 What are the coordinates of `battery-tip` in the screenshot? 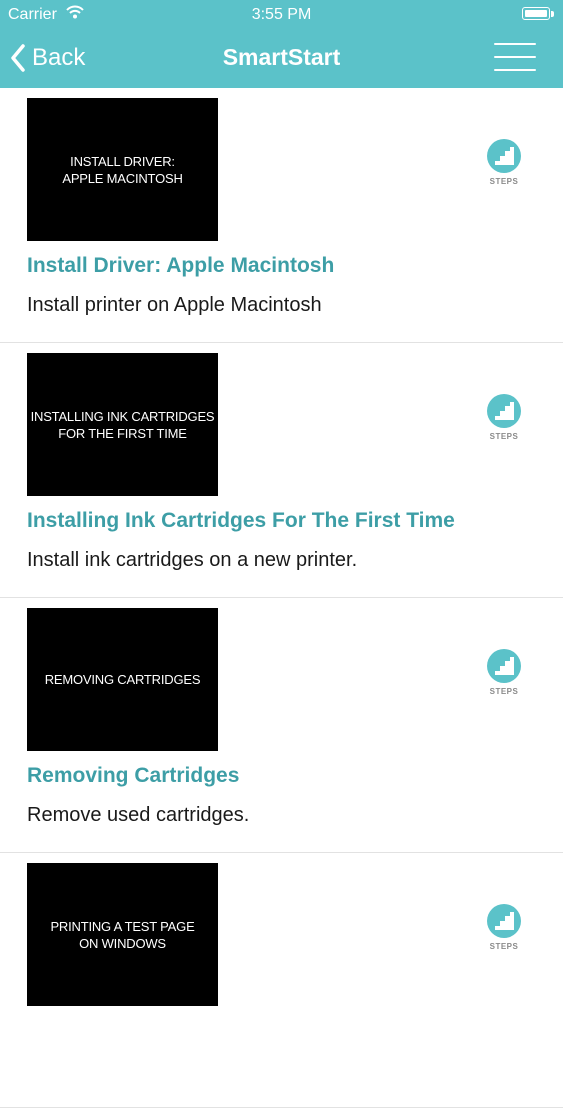 It's located at (552, 14).